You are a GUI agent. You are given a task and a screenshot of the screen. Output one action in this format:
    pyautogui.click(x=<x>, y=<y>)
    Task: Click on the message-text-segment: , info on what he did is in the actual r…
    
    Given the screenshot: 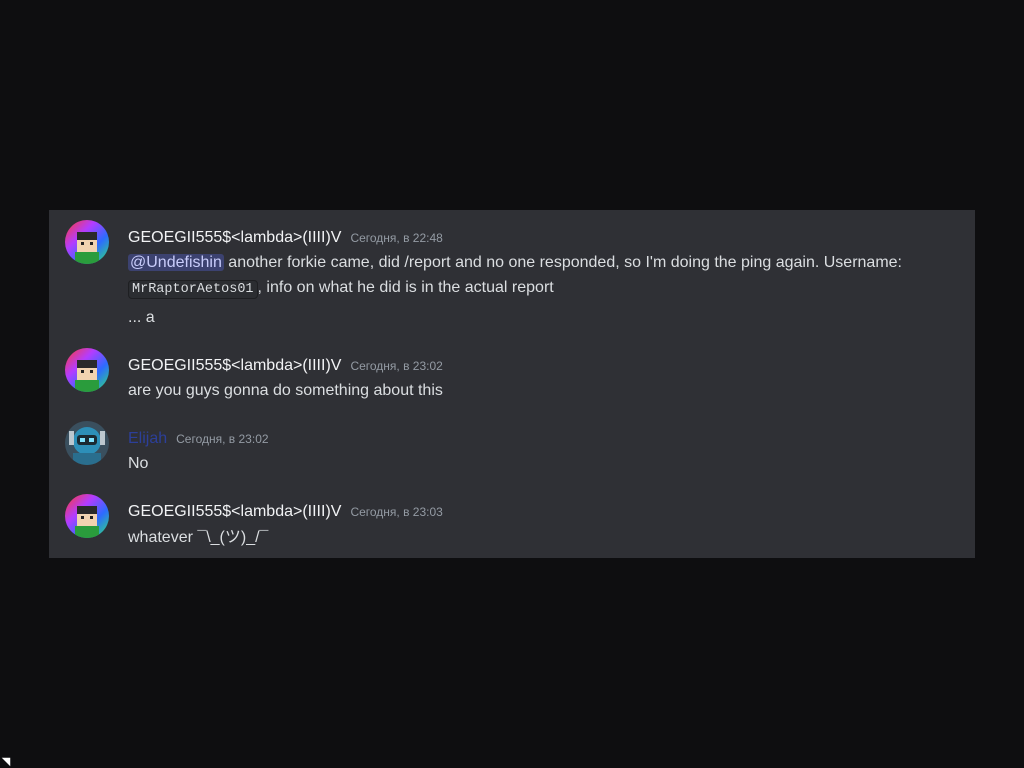 What is the action you would take?
    pyautogui.click(x=405, y=287)
    